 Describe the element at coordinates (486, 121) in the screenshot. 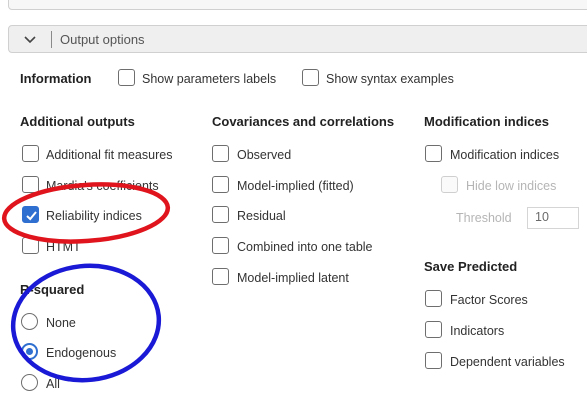

I see `modification-indices-heading: Modification indices` at that location.